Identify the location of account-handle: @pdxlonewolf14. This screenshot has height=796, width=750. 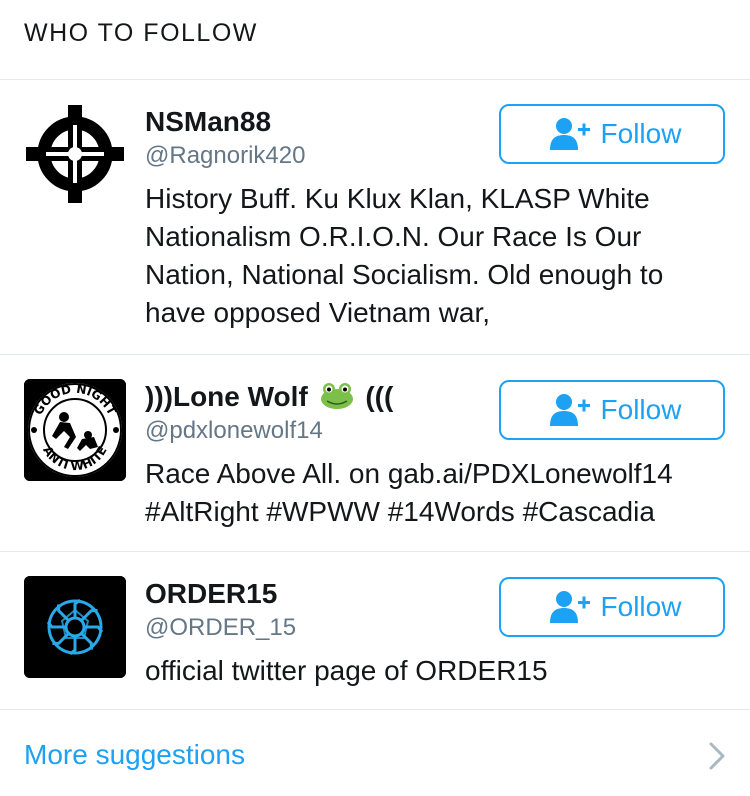
(234, 431).